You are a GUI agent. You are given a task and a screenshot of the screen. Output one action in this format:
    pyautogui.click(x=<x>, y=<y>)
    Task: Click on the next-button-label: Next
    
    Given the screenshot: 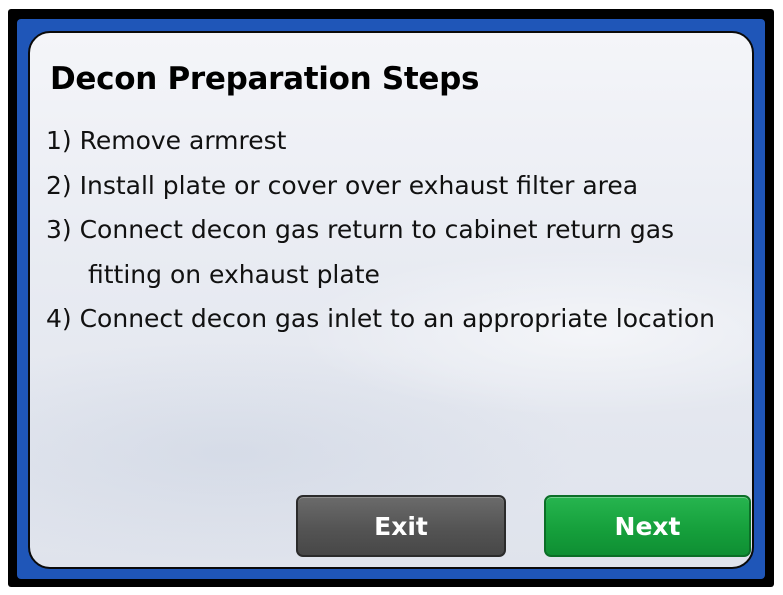 What is the action you would take?
    pyautogui.click(x=647, y=526)
    